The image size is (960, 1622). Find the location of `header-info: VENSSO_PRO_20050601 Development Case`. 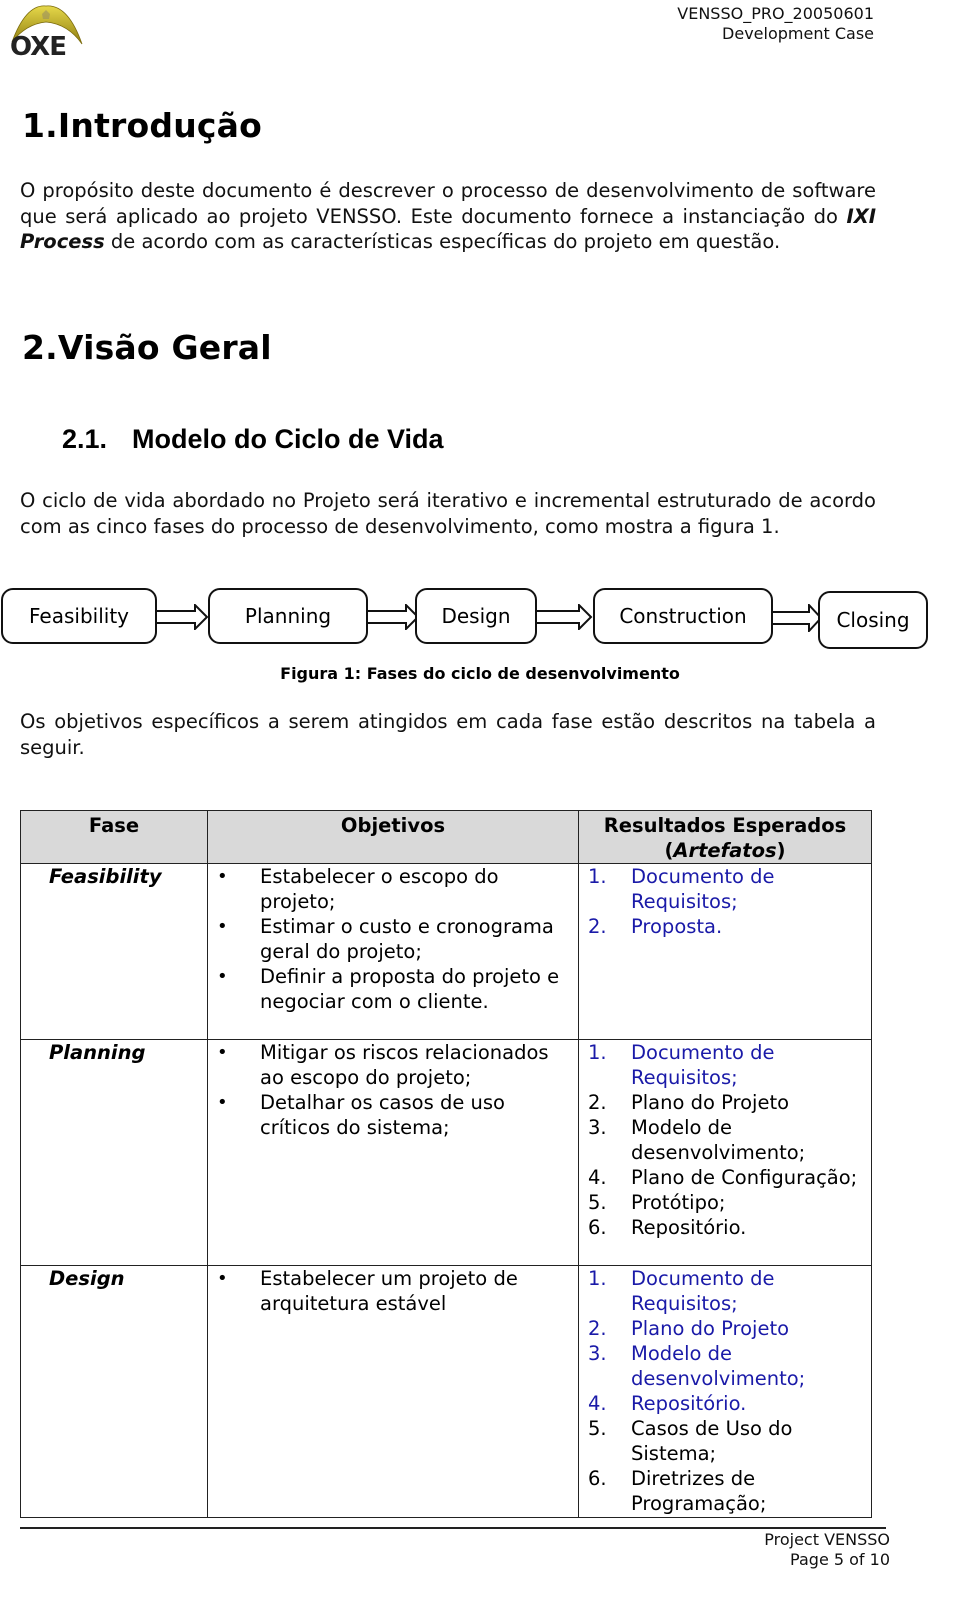

header-info: VENSSO_PRO_20050601 Development Case is located at coordinates (775, 24).